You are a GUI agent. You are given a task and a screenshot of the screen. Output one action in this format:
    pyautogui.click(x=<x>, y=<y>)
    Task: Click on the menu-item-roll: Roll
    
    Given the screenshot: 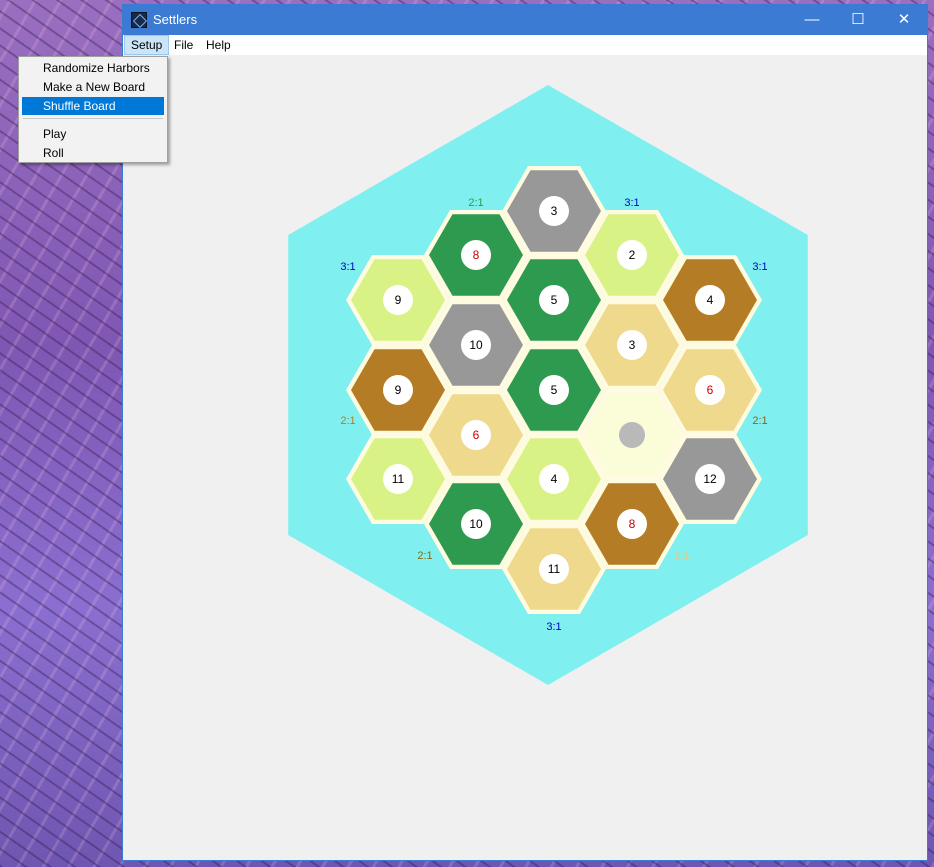 What is the action you would take?
    pyautogui.click(x=93, y=153)
    